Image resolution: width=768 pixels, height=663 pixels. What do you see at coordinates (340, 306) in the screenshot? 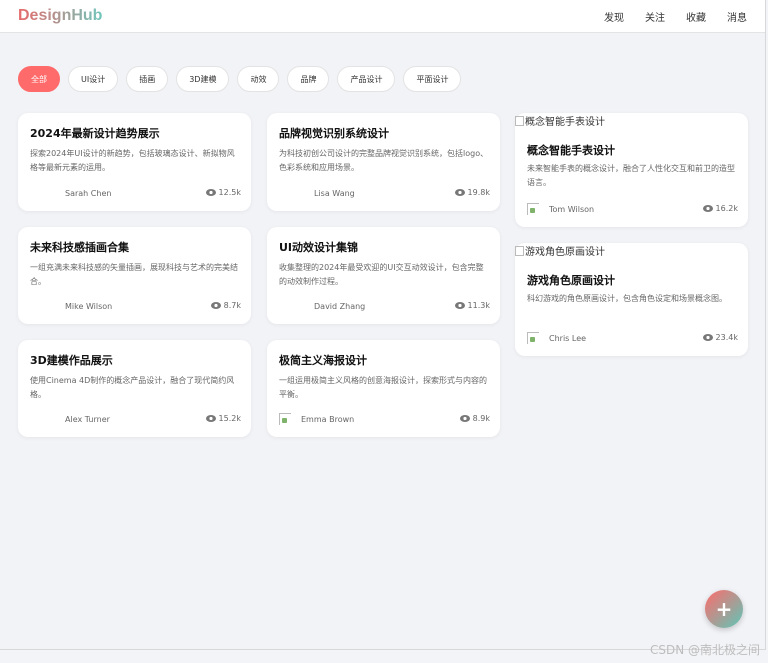
I see `author-name: David Zhang` at bounding box center [340, 306].